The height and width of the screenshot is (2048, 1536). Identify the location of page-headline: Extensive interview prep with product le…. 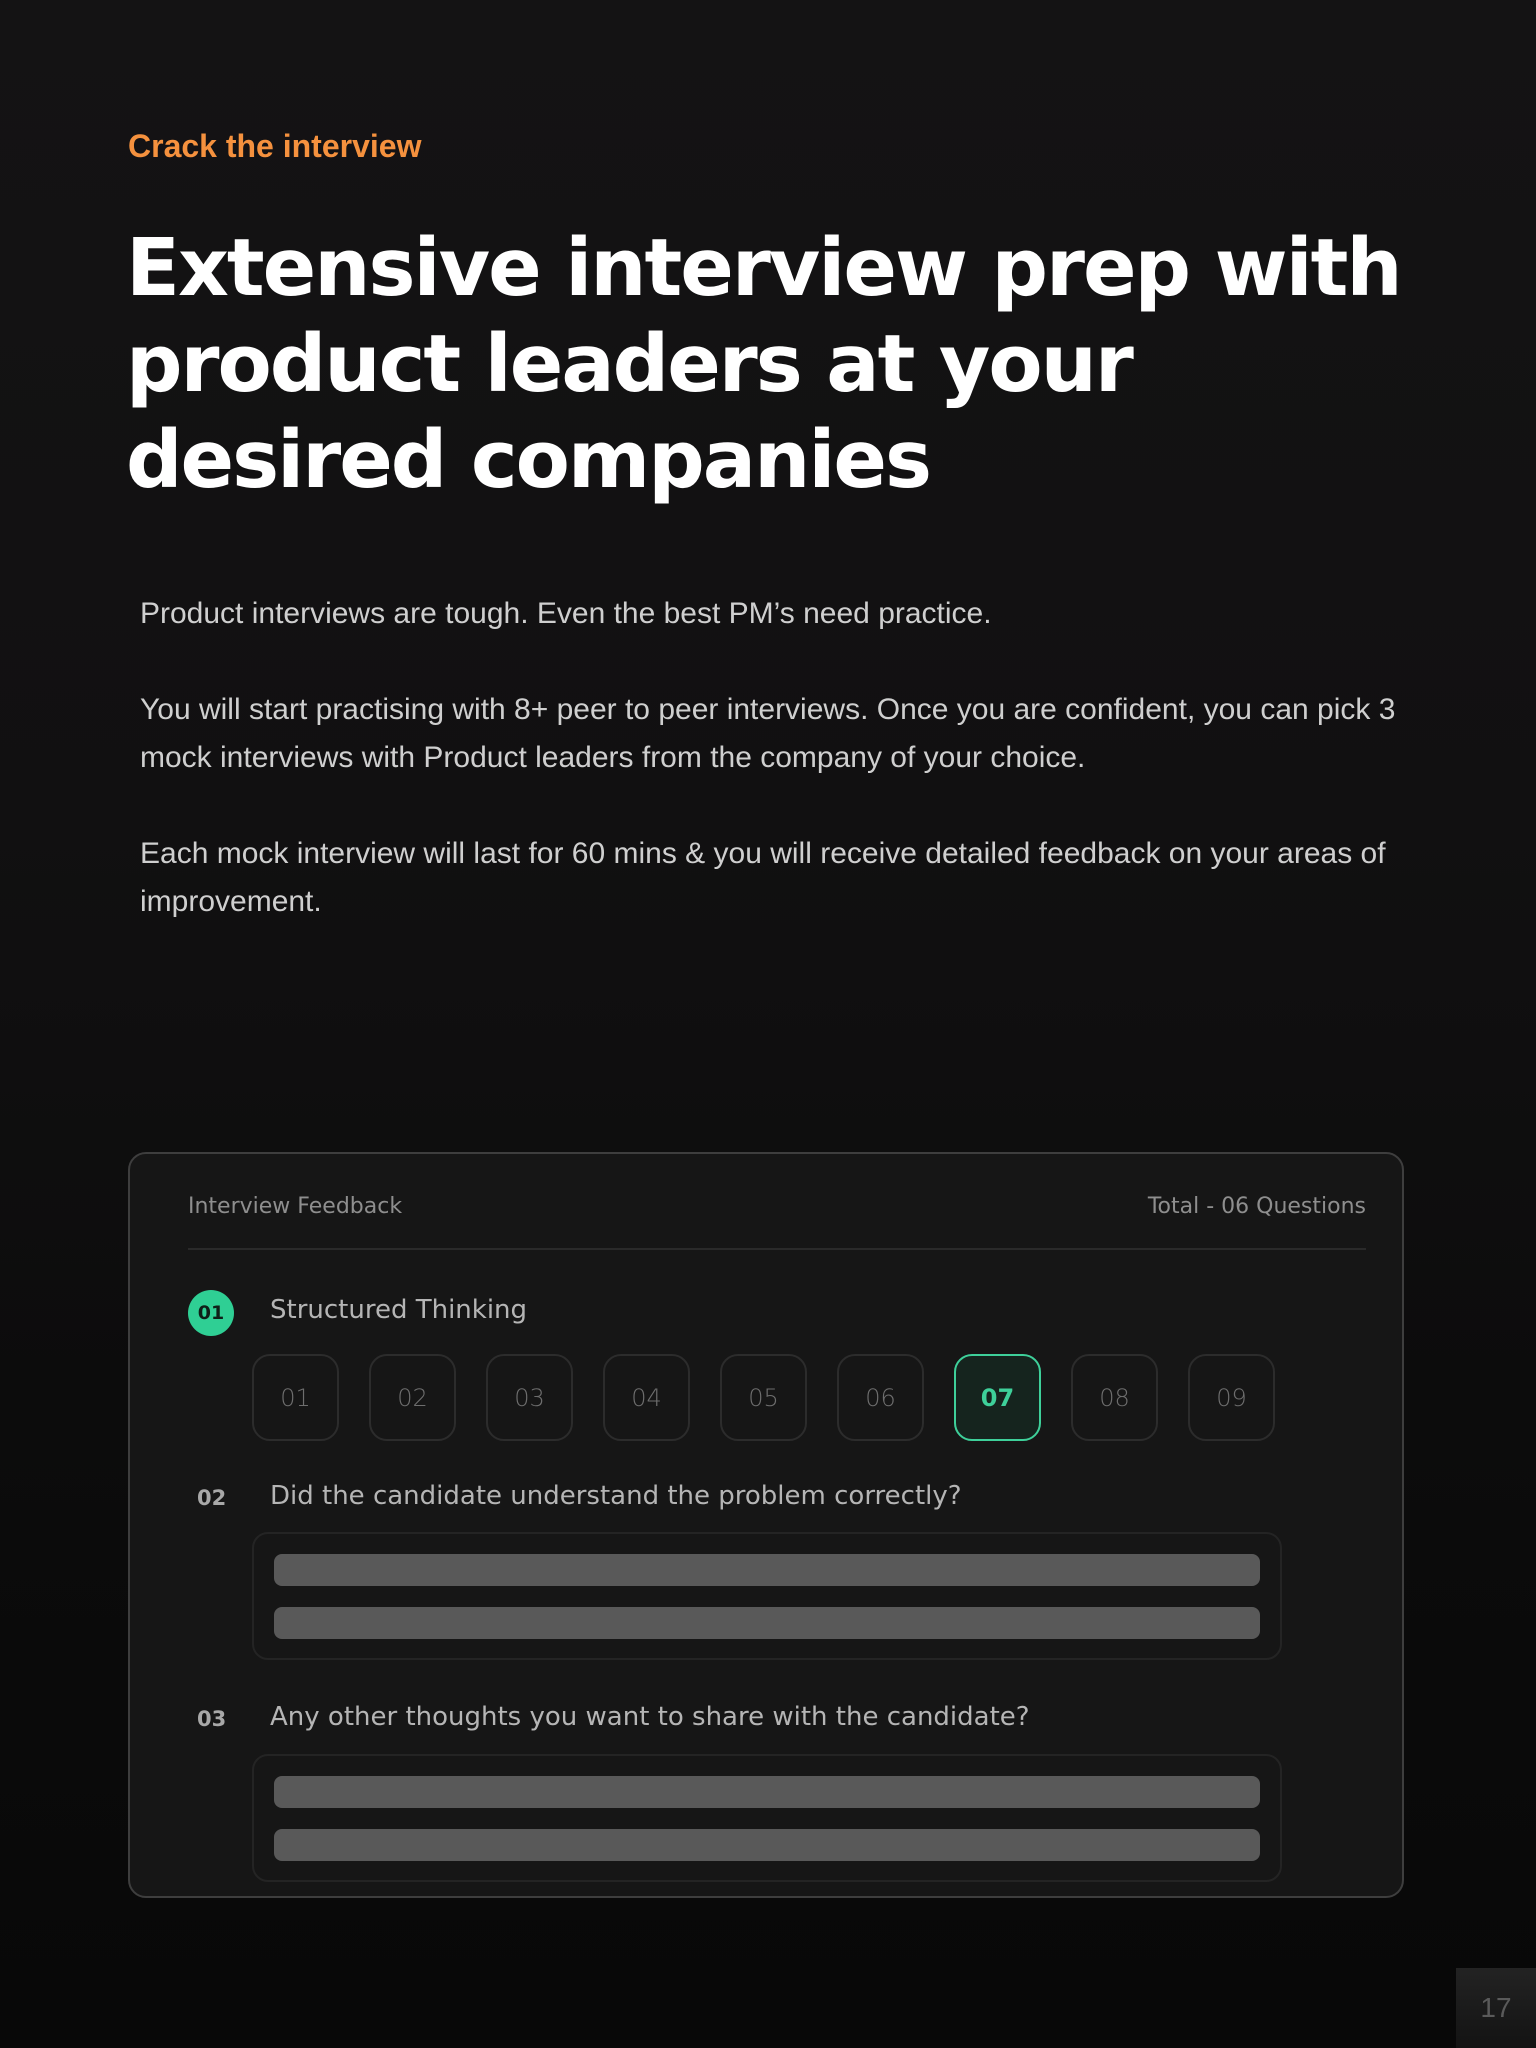
(764, 364).